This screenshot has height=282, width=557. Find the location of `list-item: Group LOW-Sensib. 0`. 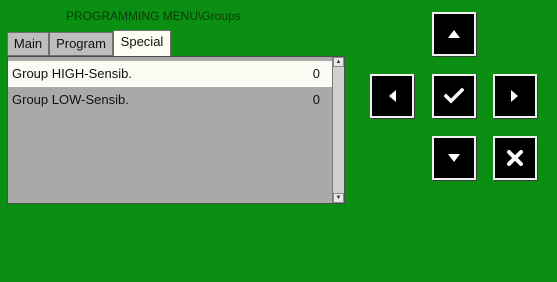

list-item: Group LOW-Sensib. 0 is located at coordinates (170, 100).